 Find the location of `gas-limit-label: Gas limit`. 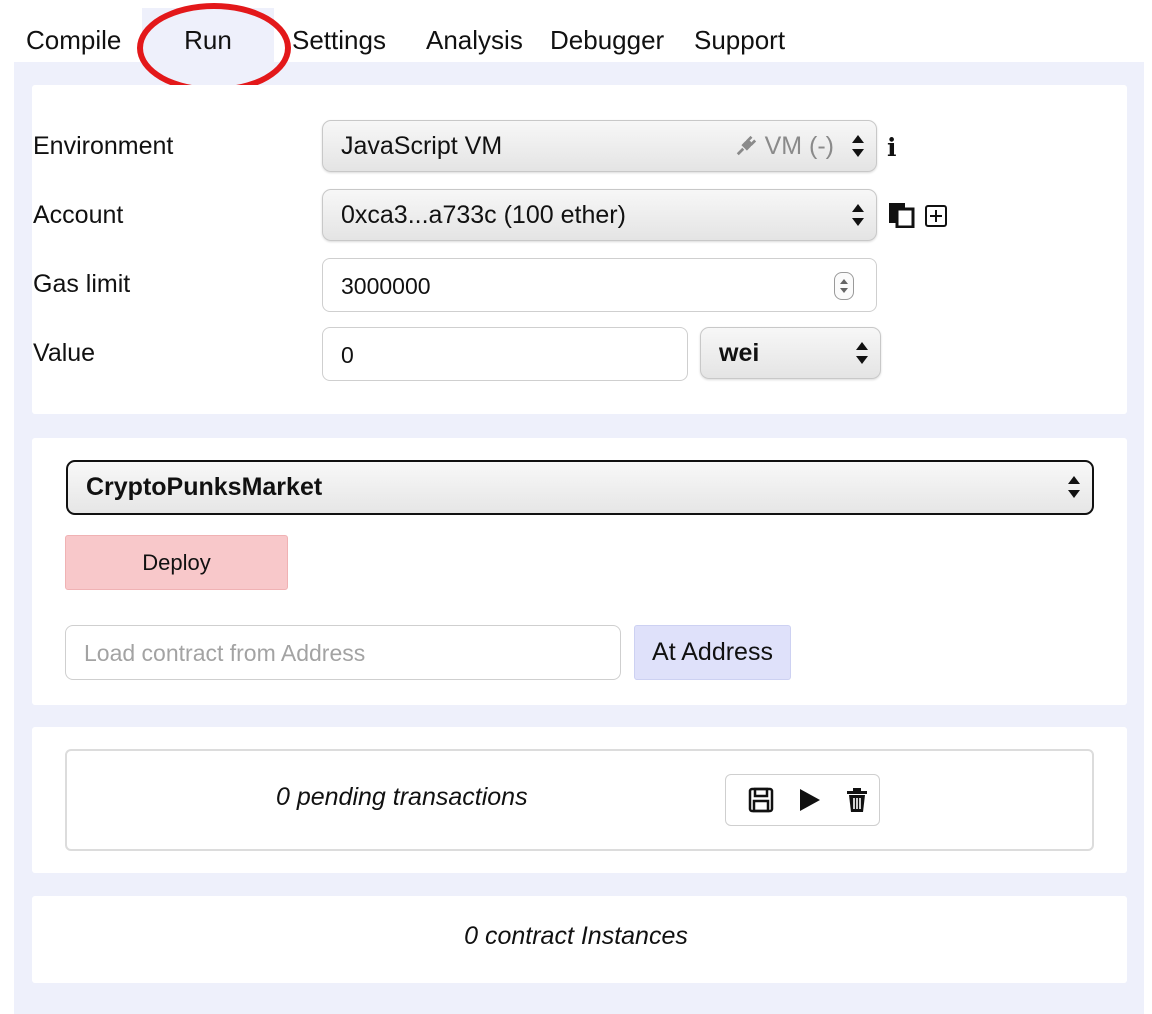

gas-limit-label: Gas limit is located at coordinates (82, 284).